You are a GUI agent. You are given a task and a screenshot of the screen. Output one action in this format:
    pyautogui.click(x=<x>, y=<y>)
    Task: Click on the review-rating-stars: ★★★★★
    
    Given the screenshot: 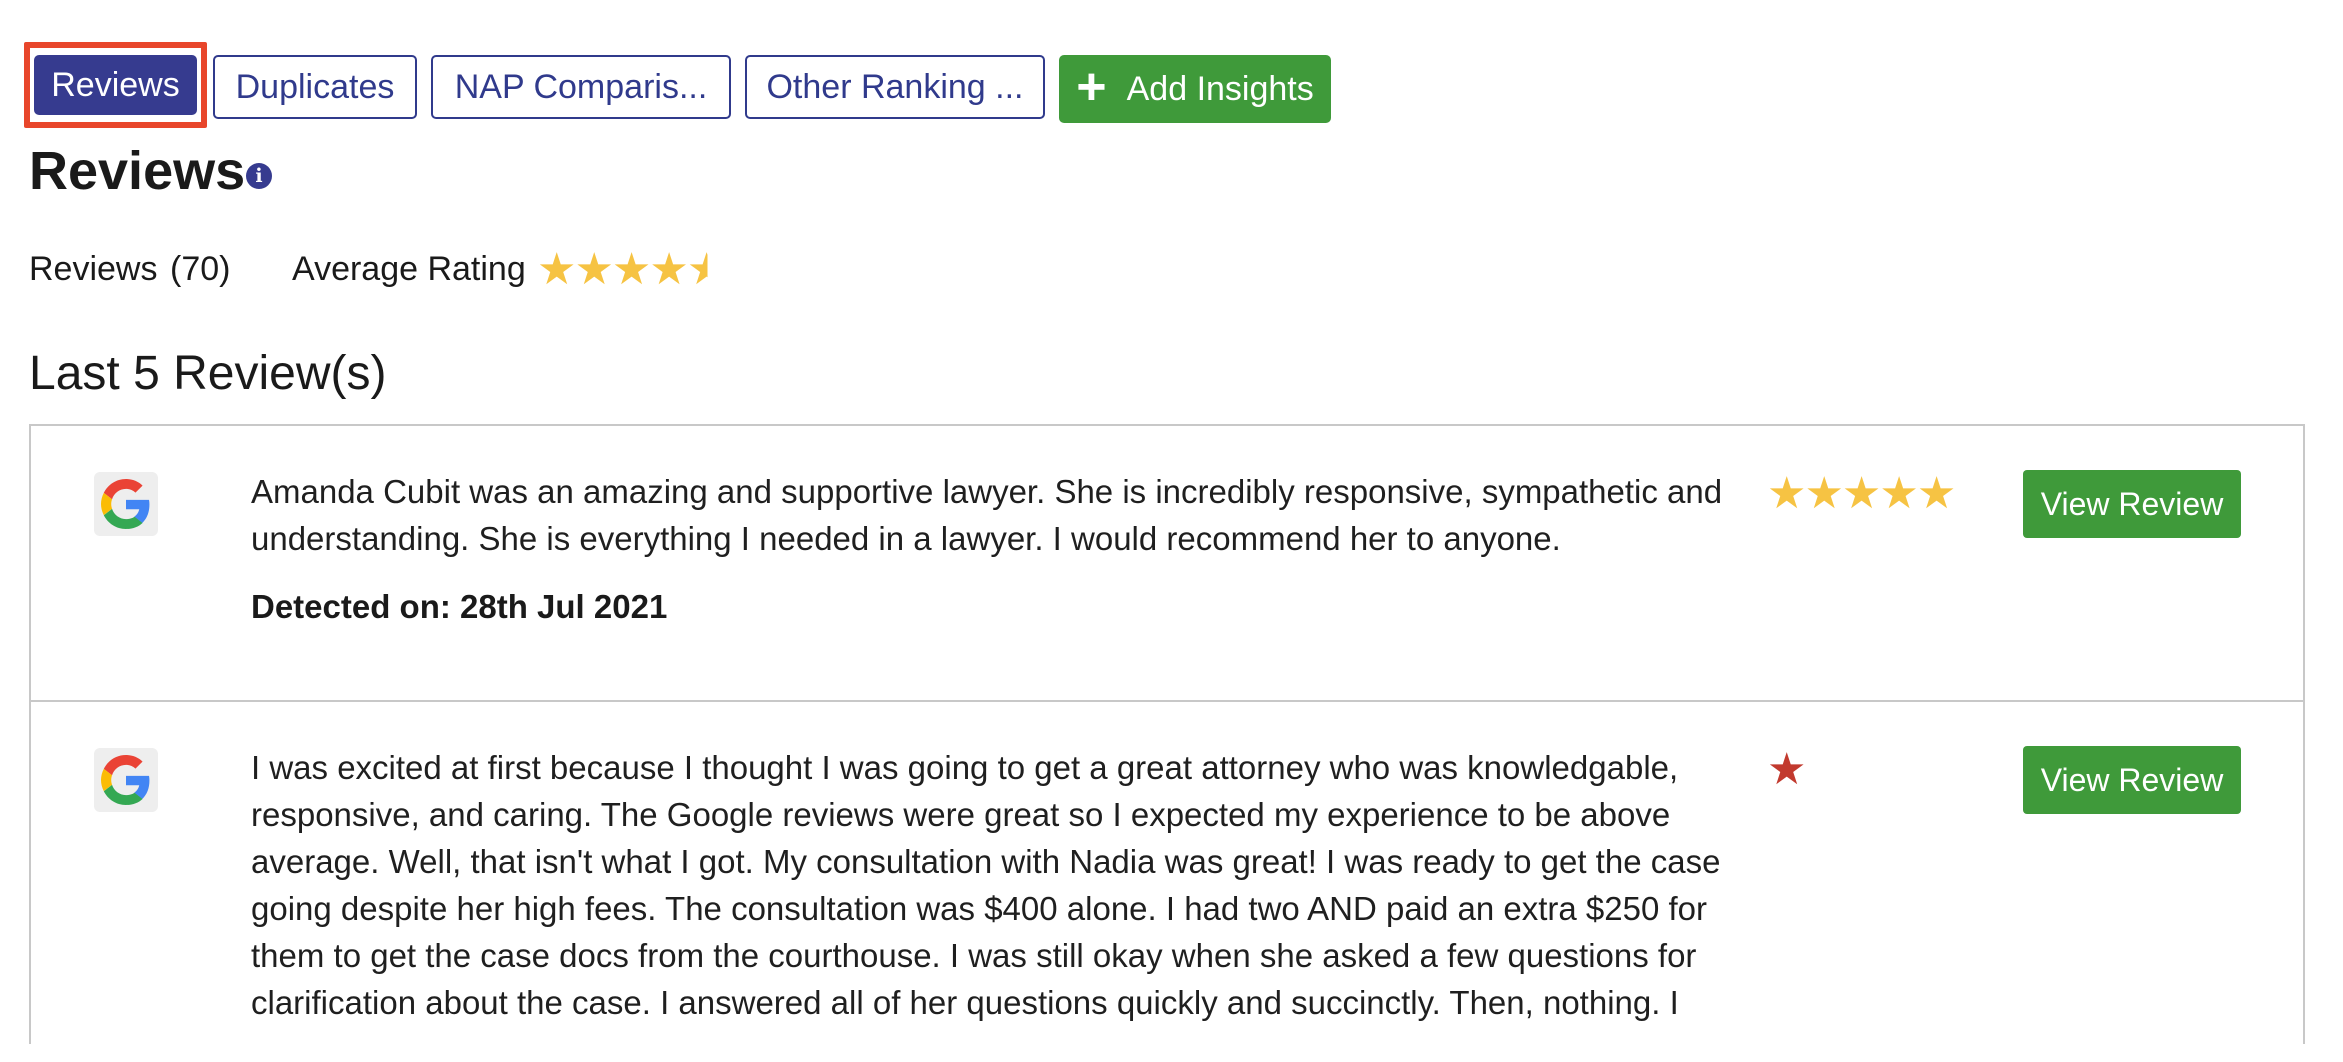 What is the action you would take?
    pyautogui.click(x=1861, y=493)
    